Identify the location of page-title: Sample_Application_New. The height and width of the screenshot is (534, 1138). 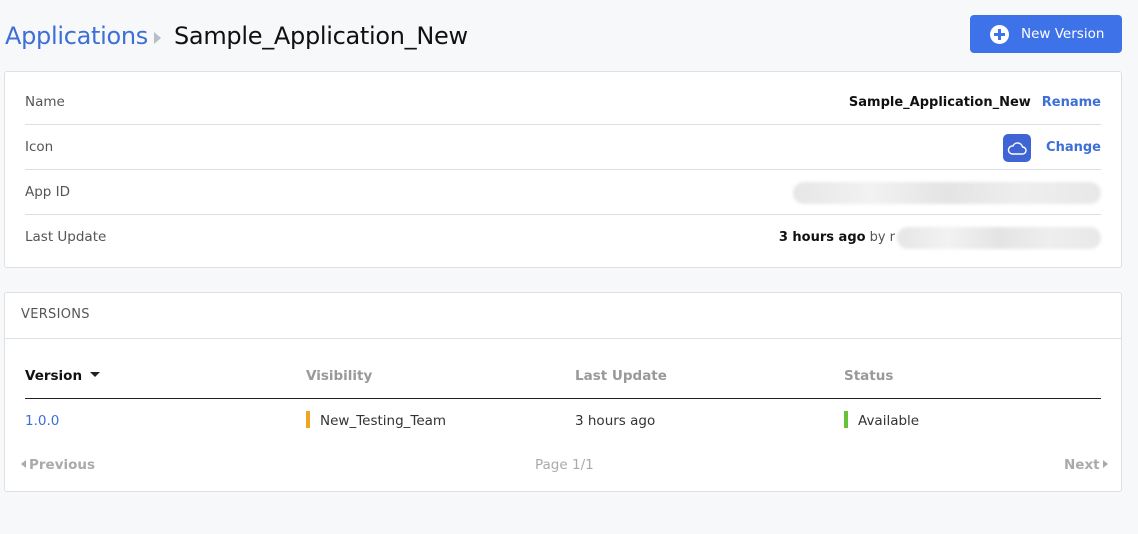
(321, 36).